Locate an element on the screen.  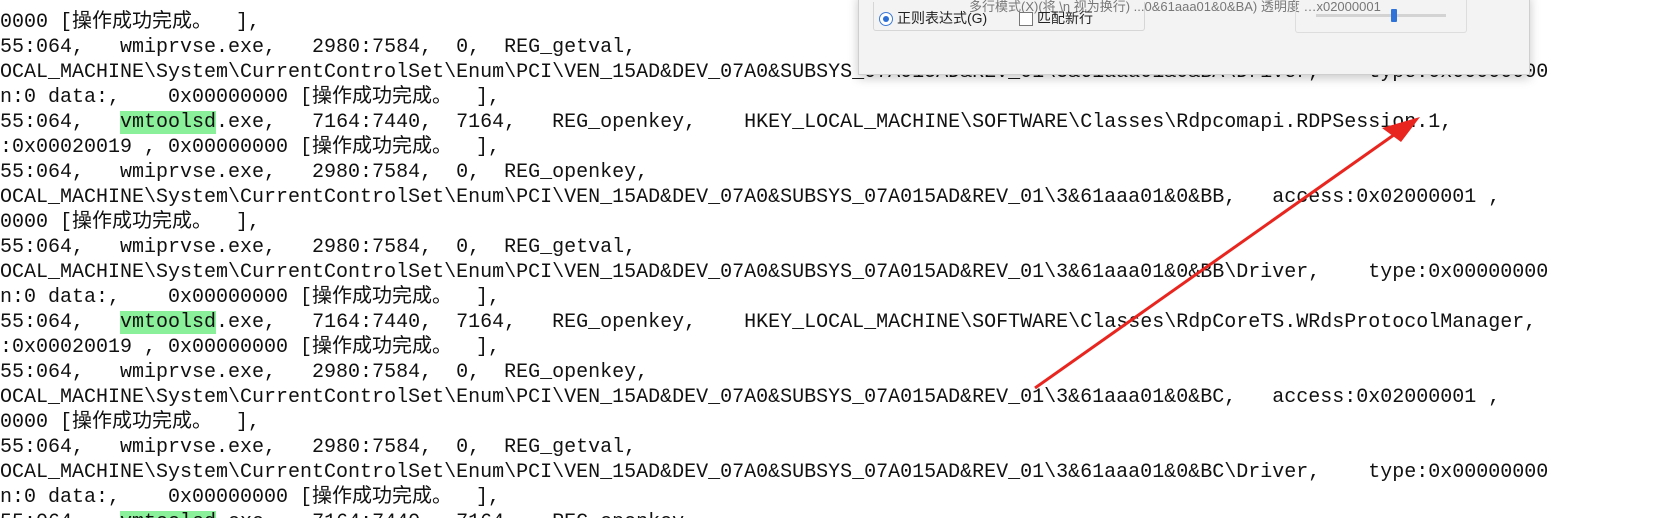
transparency-box is located at coordinates (1381, 16).